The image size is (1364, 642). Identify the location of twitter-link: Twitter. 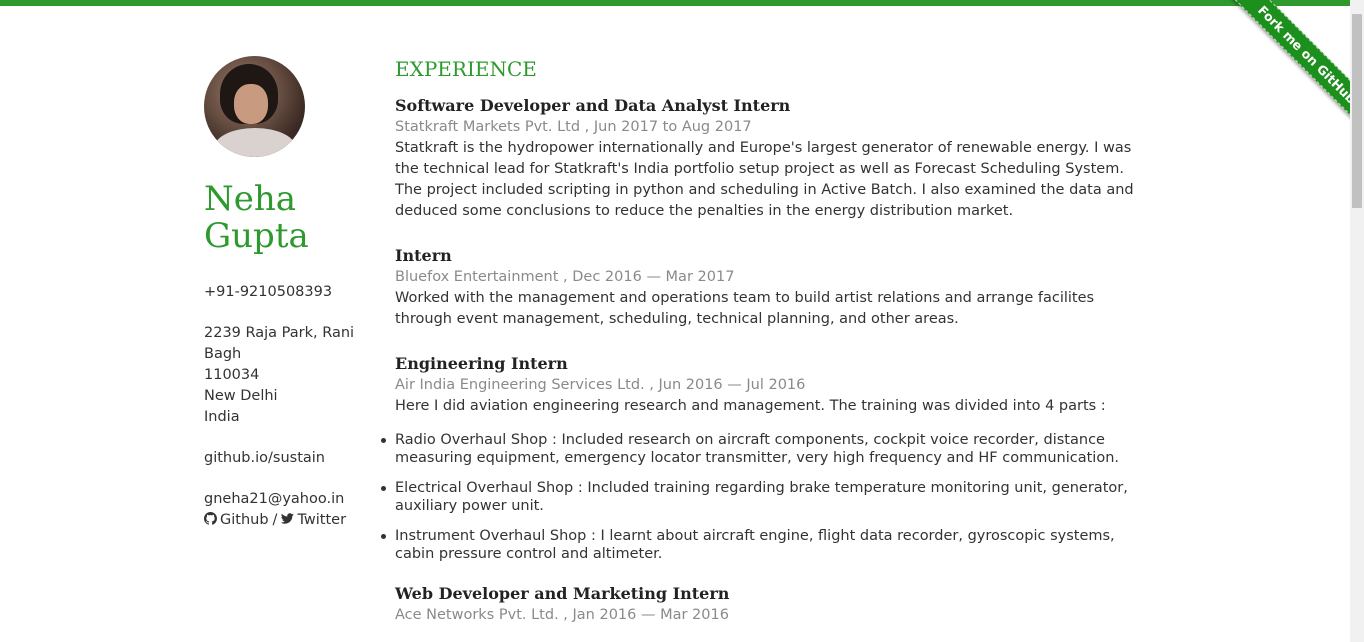
(313, 520).